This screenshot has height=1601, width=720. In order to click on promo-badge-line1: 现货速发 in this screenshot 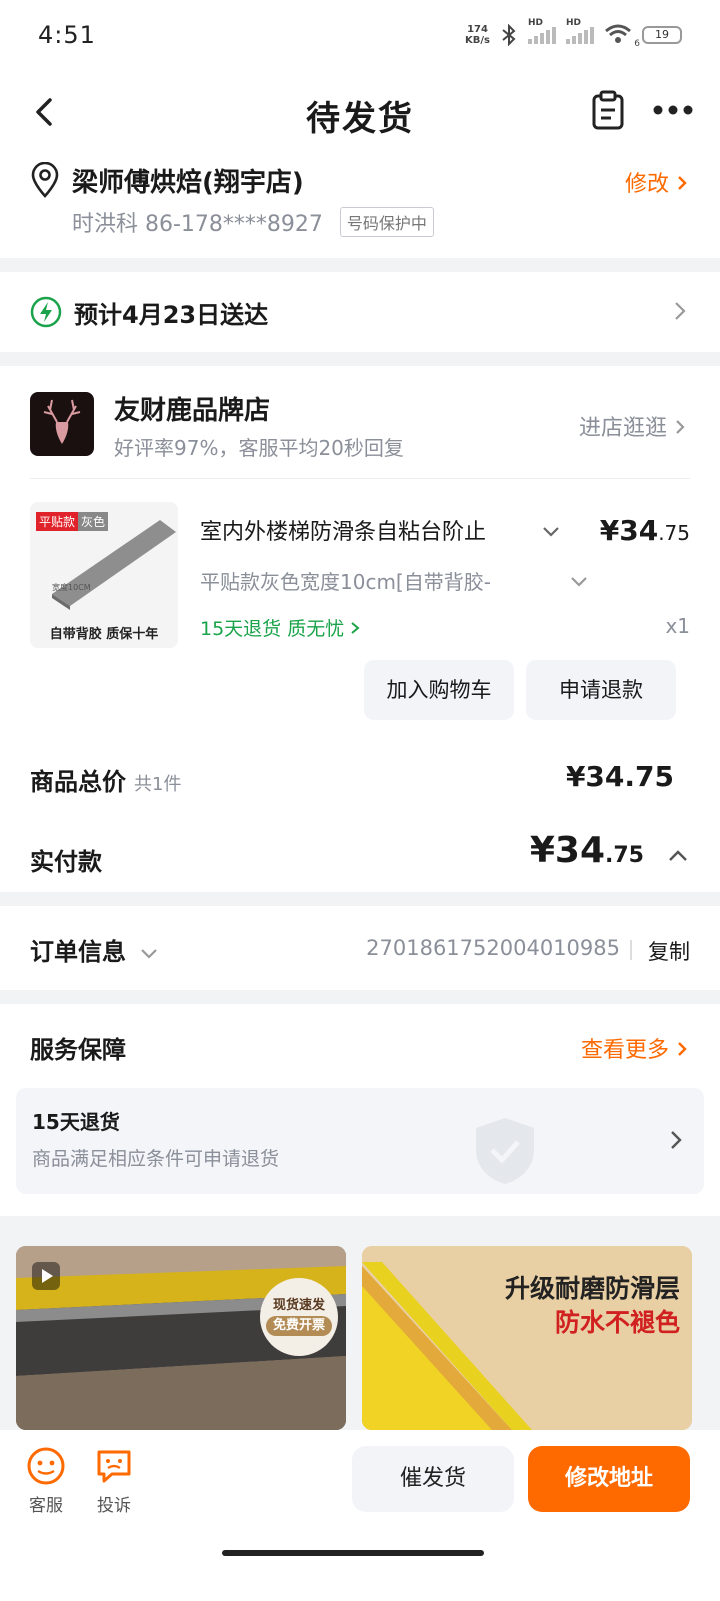, I will do `click(298, 1305)`.